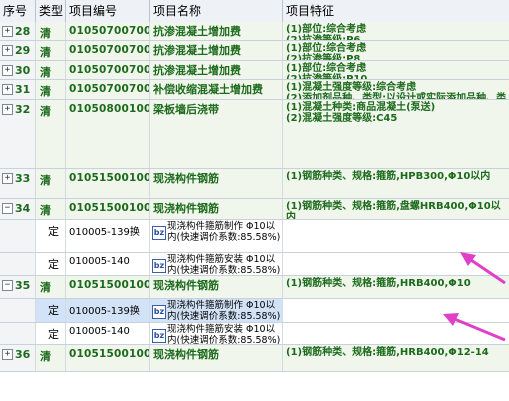 Image resolution: width=509 pixels, height=401 pixels. What do you see at coordinates (474, 297) in the screenshot?
I see `annotation-overlay` at bounding box center [474, 297].